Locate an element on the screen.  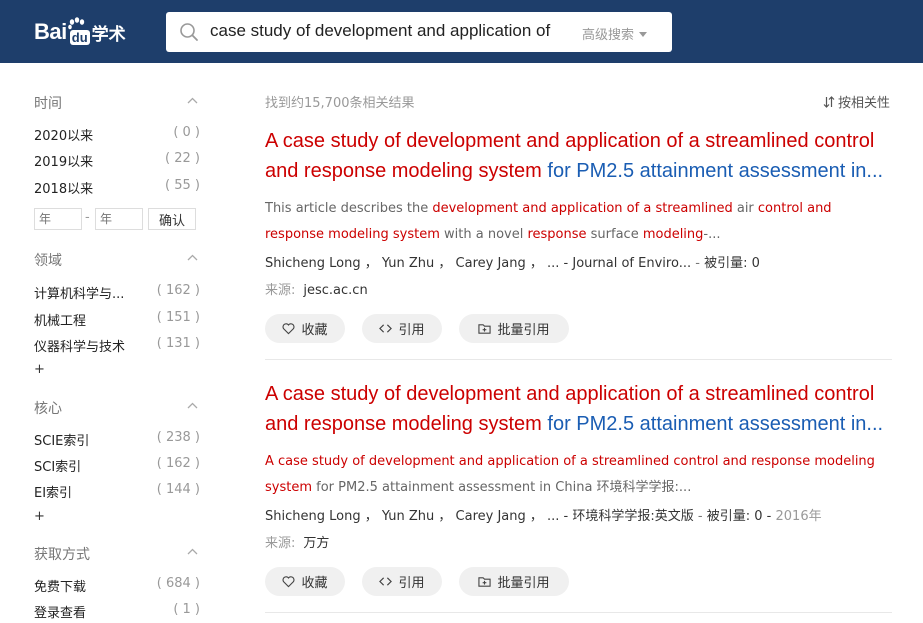
filter-count: ( 0 ) is located at coordinates (186, 132).